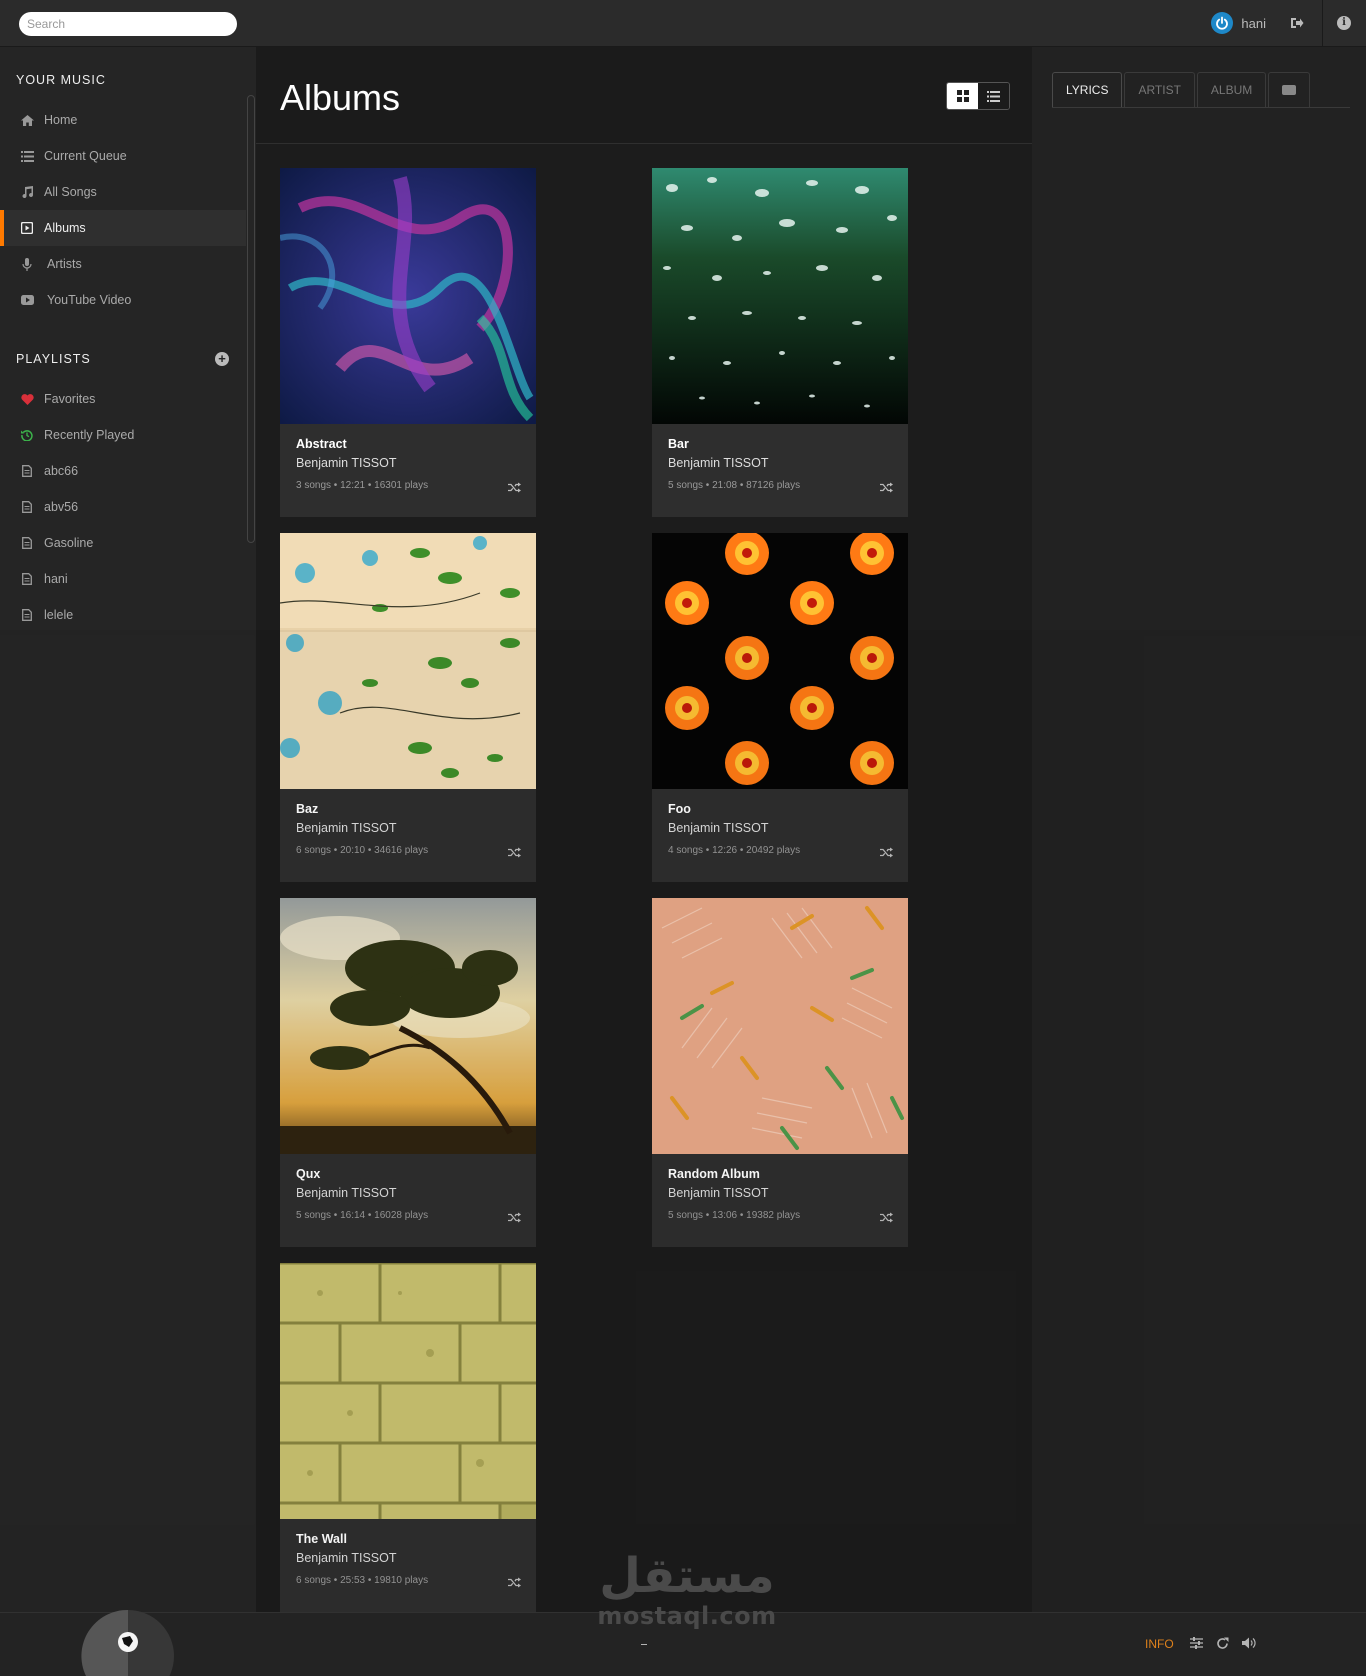 The height and width of the screenshot is (1676, 1366). What do you see at coordinates (123, 120) in the screenshot?
I see `sidebar-item-home: Home` at bounding box center [123, 120].